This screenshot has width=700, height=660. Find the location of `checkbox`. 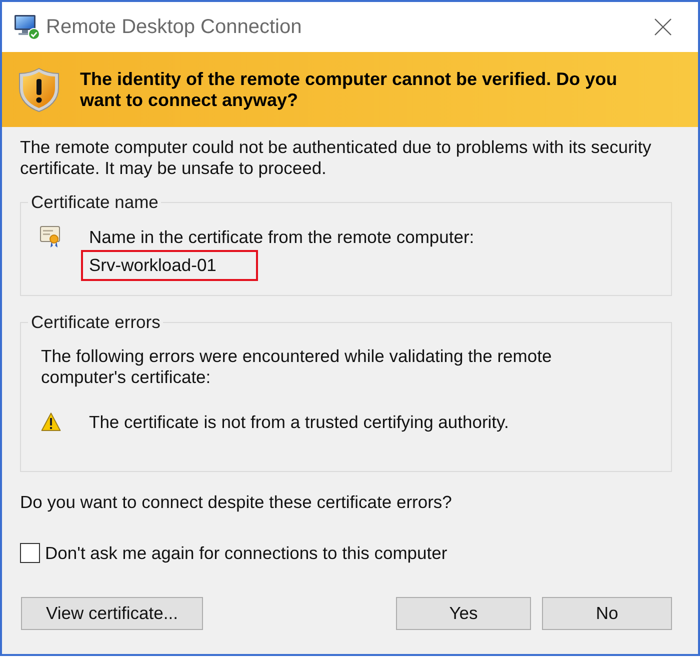

checkbox is located at coordinates (30, 553).